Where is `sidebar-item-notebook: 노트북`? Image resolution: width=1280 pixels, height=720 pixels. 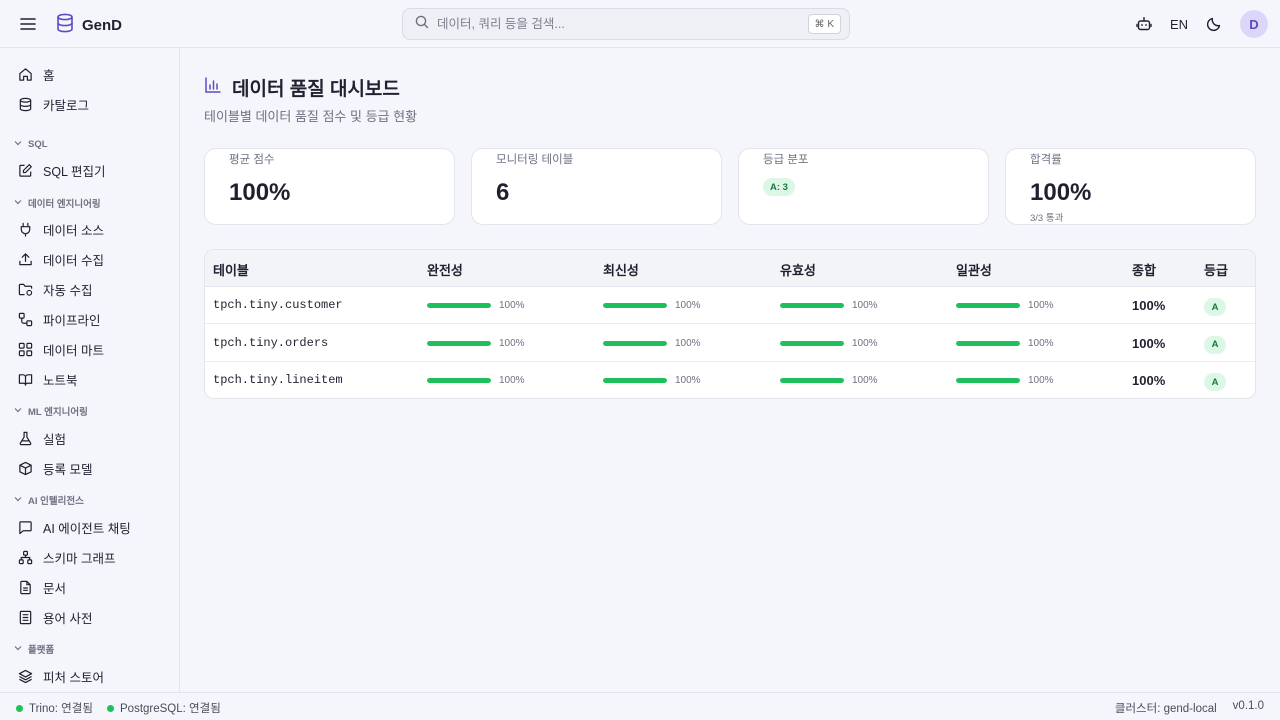 sidebar-item-notebook: 노트북 is located at coordinates (90, 379).